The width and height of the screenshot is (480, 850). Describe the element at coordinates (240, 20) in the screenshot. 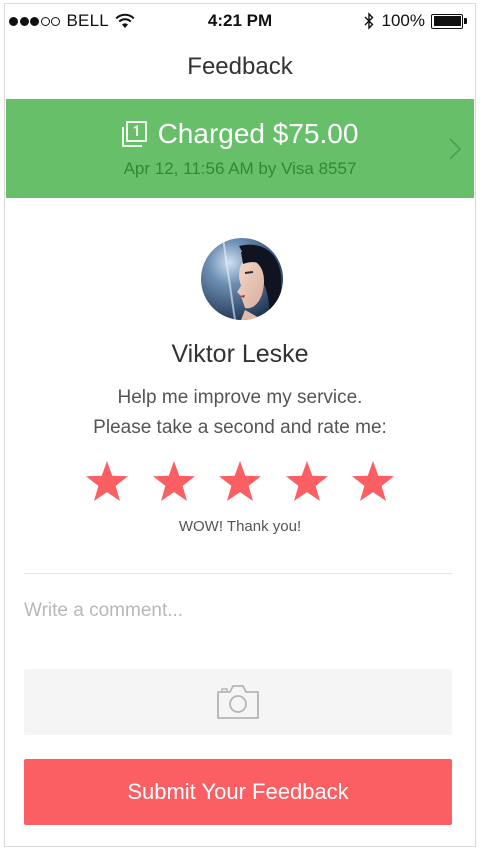

I see `status-bar: BELL 4:21 PM 100%` at that location.